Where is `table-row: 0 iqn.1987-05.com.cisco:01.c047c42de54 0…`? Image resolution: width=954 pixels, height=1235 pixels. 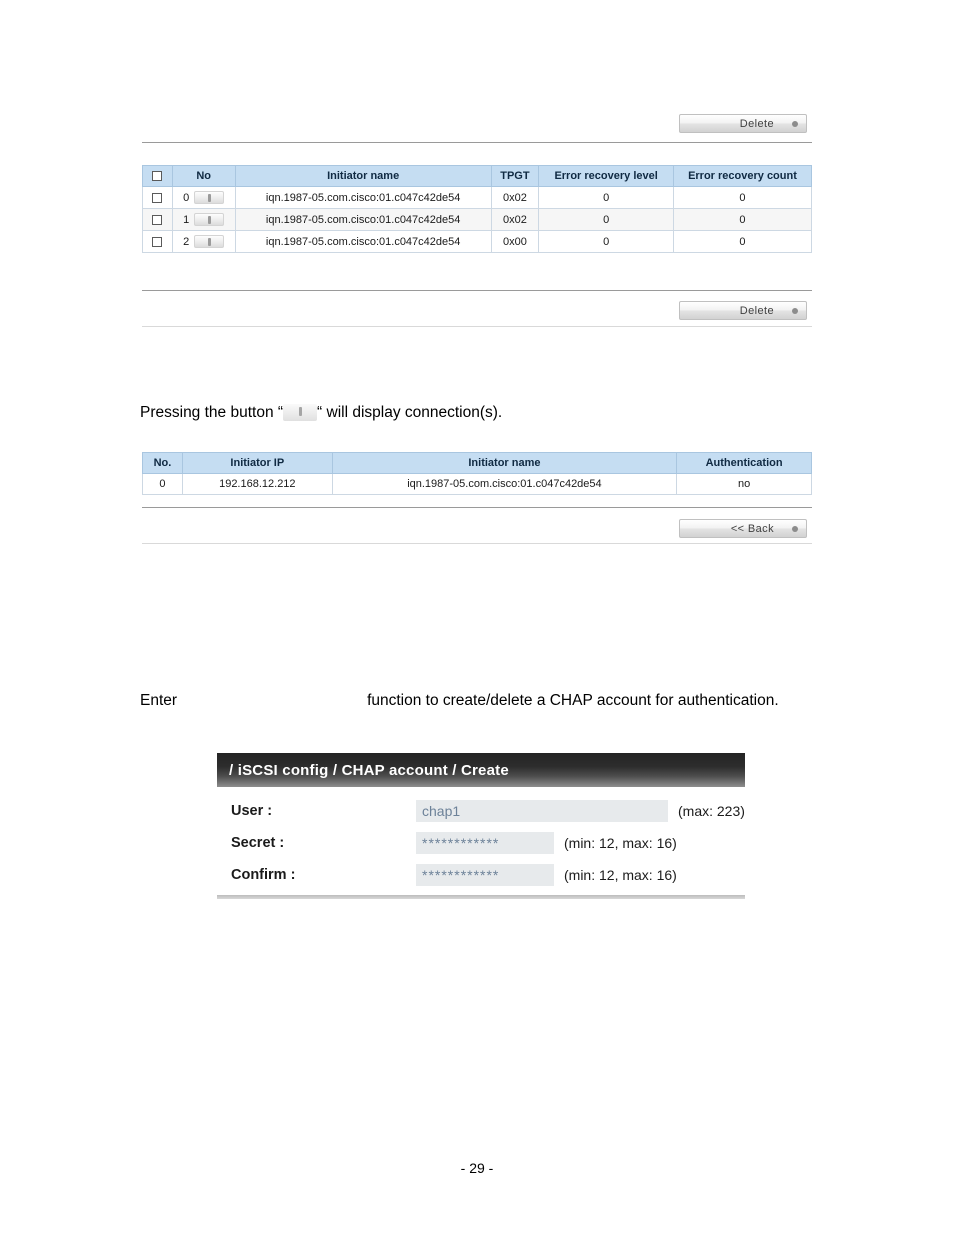
table-row: 0 iqn.1987-05.com.cisco:01.c047c42de54 0… is located at coordinates (477, 197).